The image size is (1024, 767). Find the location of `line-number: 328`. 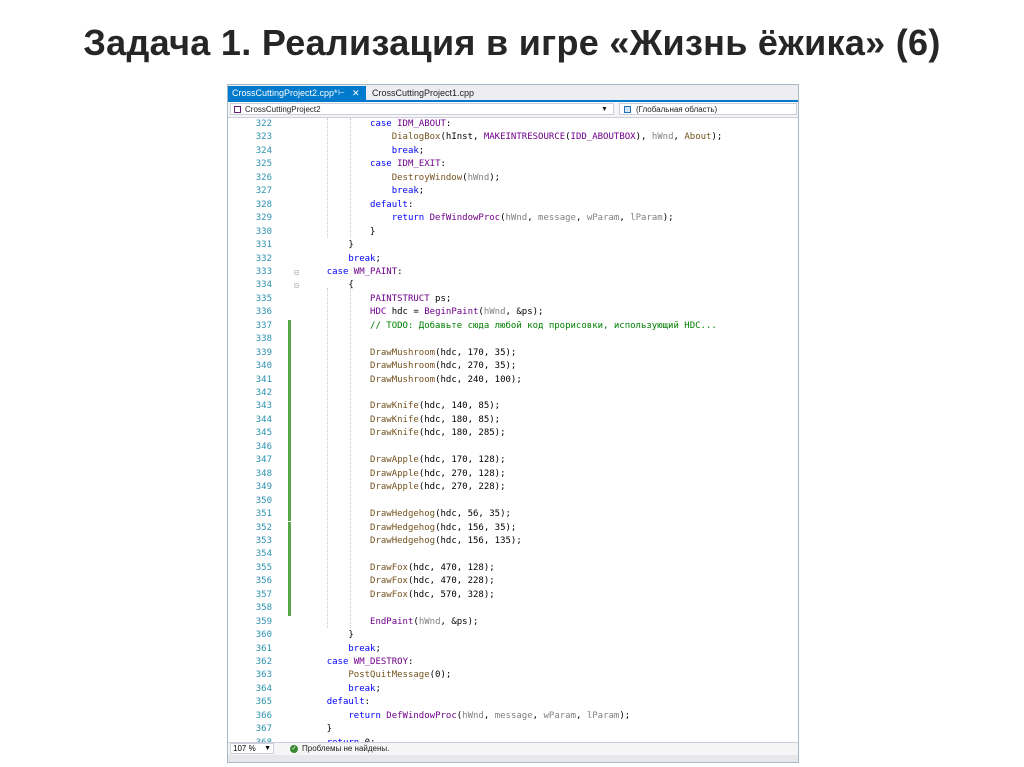

line-number: 328 is located at coordinates (263, 204).